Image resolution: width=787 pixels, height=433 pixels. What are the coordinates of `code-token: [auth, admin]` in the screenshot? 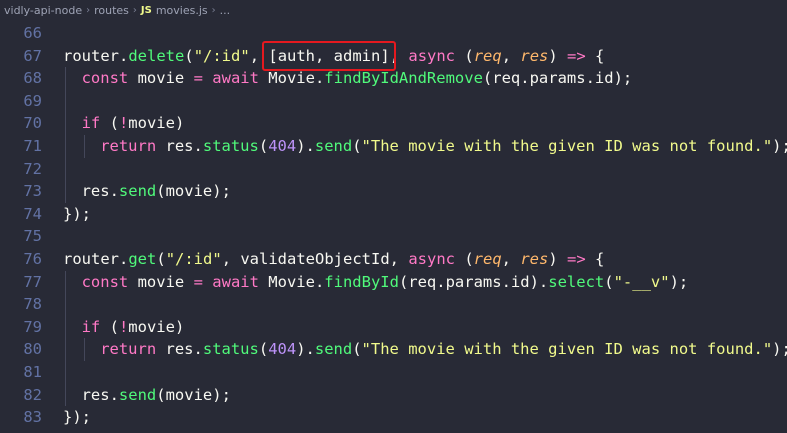 It's located at (329, 55).